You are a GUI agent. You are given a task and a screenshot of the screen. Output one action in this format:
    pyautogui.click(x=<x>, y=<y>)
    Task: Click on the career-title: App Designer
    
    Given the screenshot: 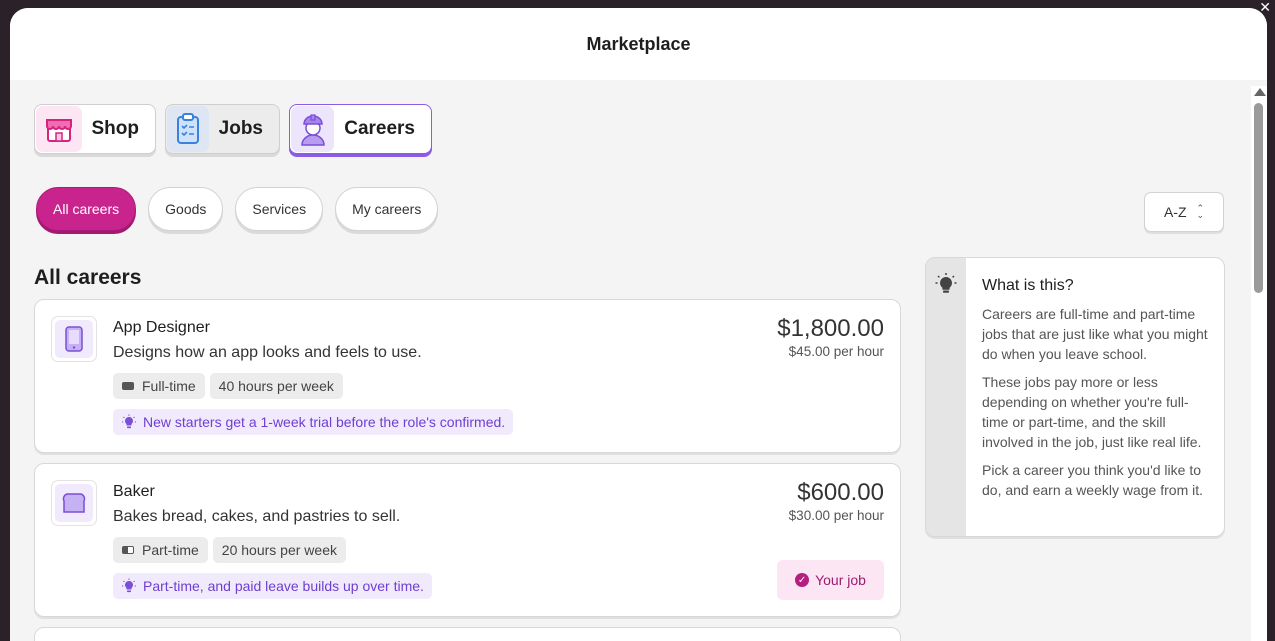 What is the action you would take?
    pyautogui.click(x=161, y=327)
    